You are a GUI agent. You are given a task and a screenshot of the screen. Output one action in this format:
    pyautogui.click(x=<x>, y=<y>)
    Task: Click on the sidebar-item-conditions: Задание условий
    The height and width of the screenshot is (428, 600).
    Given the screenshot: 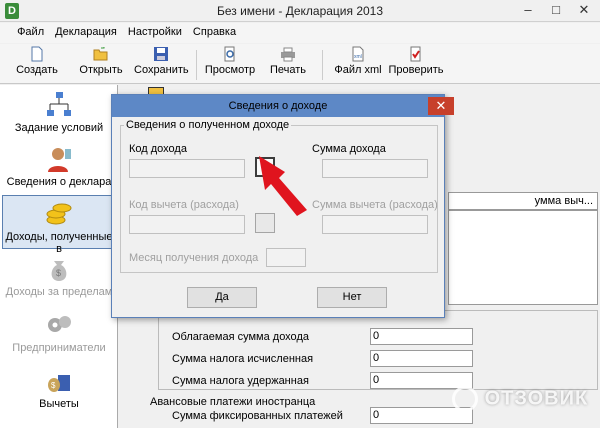 What is the action you would take?
    pyautogui.click(x=59, y=114)
    